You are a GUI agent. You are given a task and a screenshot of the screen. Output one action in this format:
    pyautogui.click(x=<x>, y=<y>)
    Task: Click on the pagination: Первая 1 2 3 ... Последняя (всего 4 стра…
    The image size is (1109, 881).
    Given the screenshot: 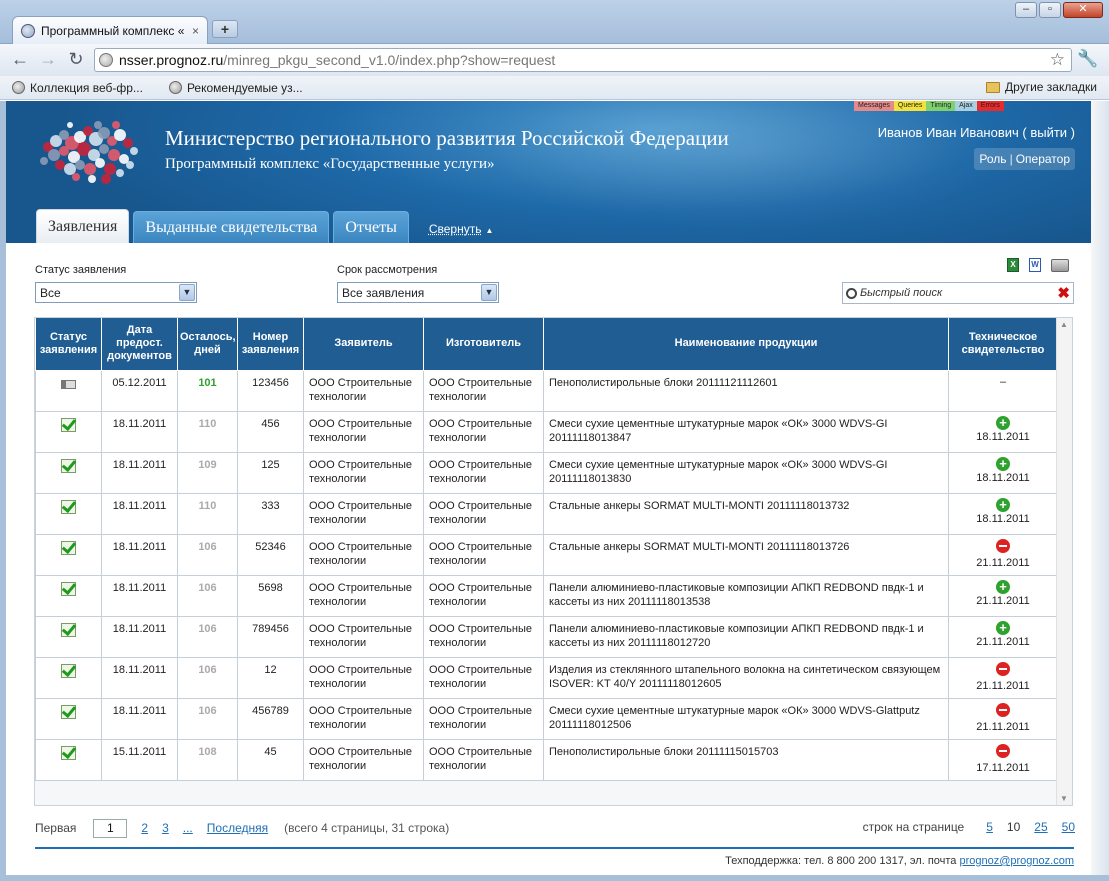 What is the action you would take?
    pyautogui.click(x=555, y=828)
    